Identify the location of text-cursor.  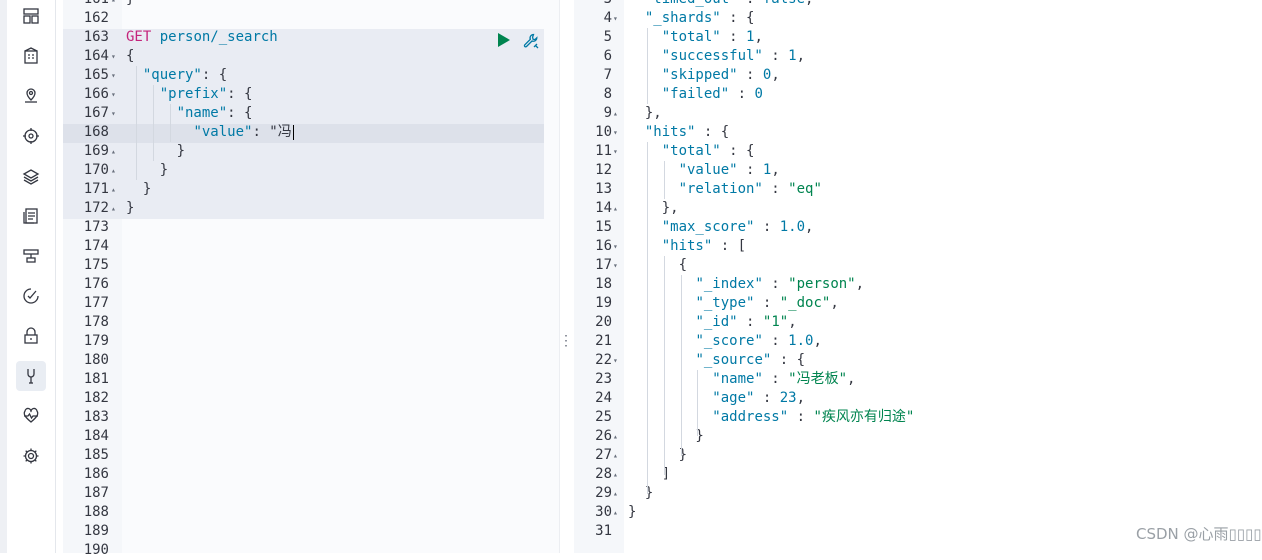
(293, 132).